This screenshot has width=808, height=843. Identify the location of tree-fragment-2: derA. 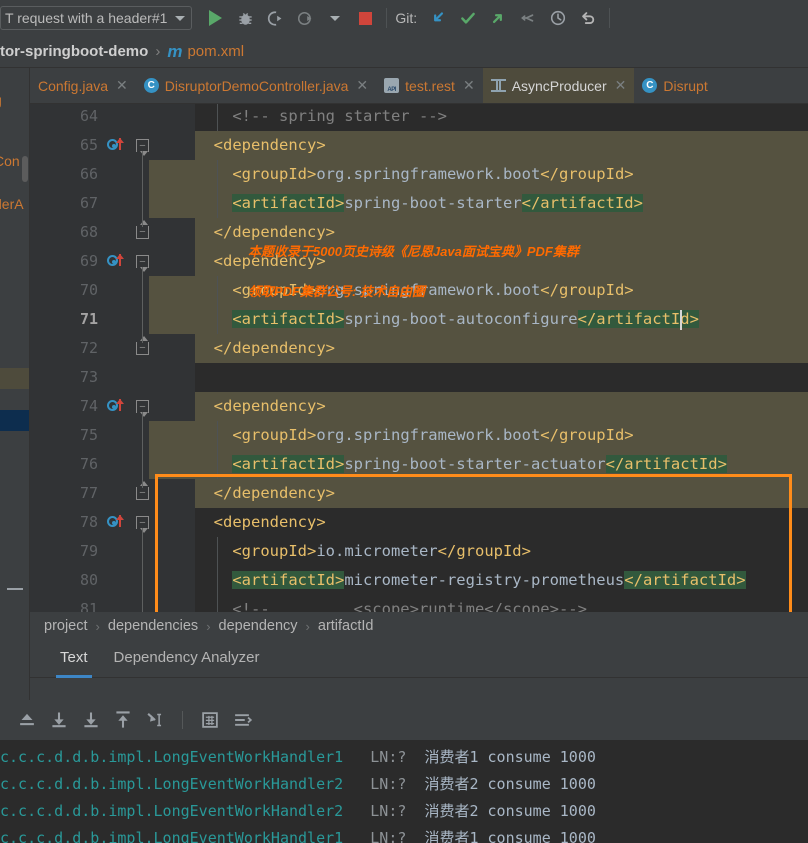
(12, 204).